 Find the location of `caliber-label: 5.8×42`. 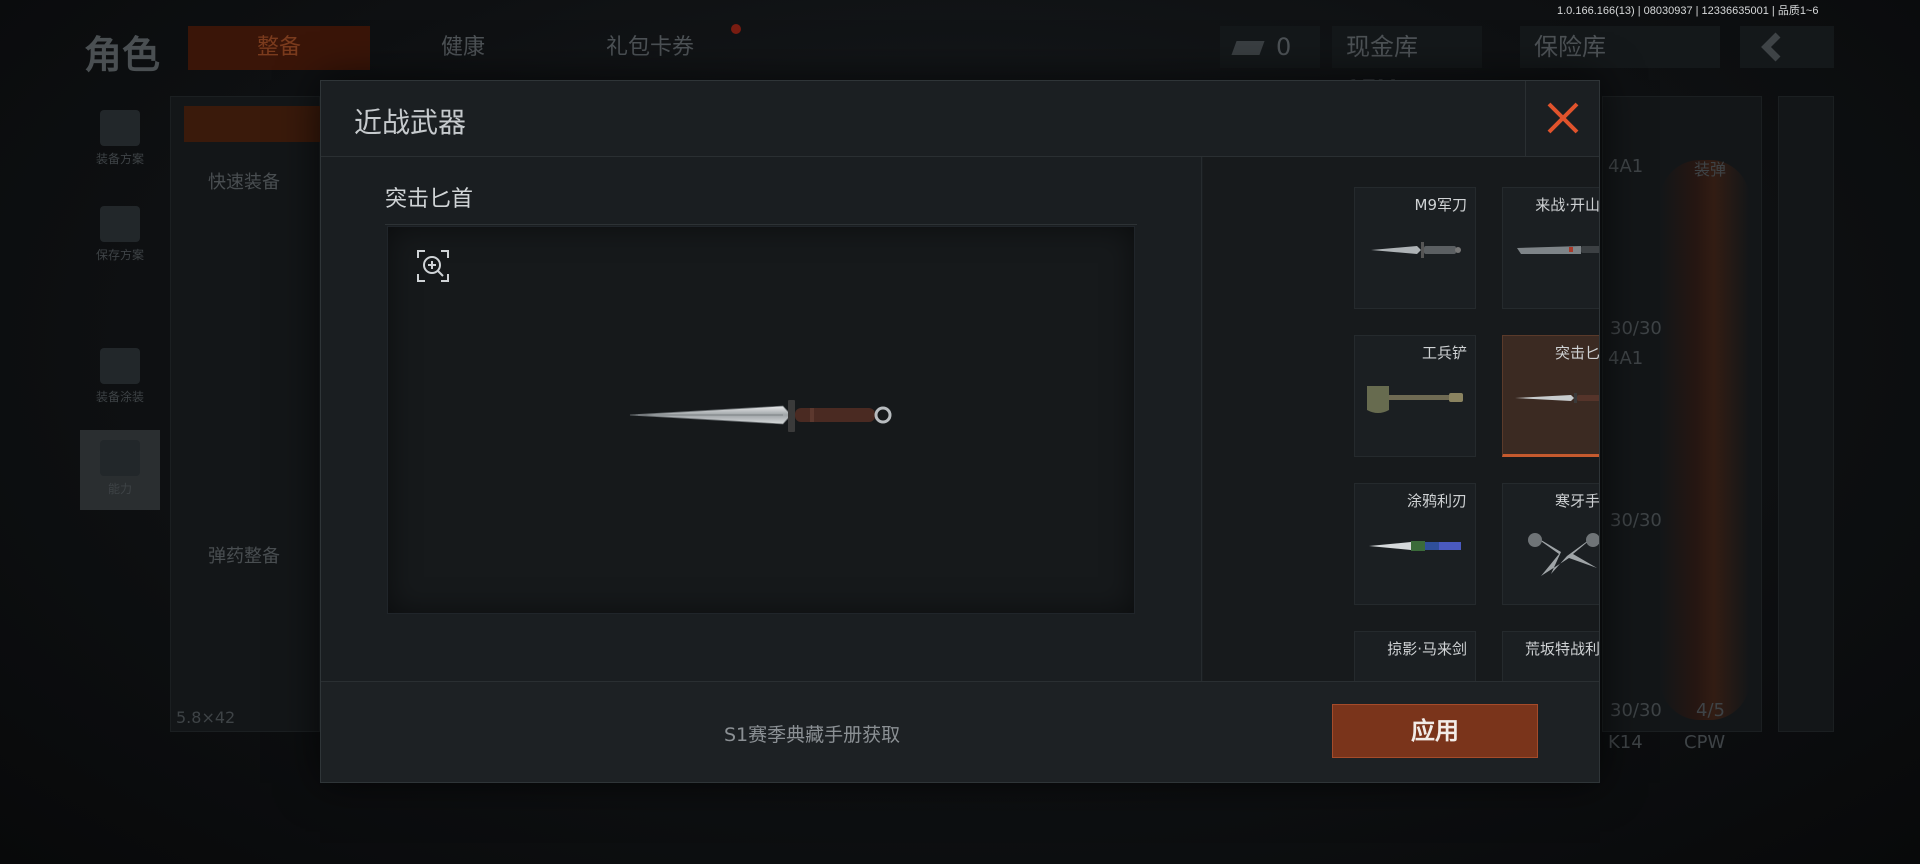

caliber-label: 5.8×42 is located at coordinates (206, 717).